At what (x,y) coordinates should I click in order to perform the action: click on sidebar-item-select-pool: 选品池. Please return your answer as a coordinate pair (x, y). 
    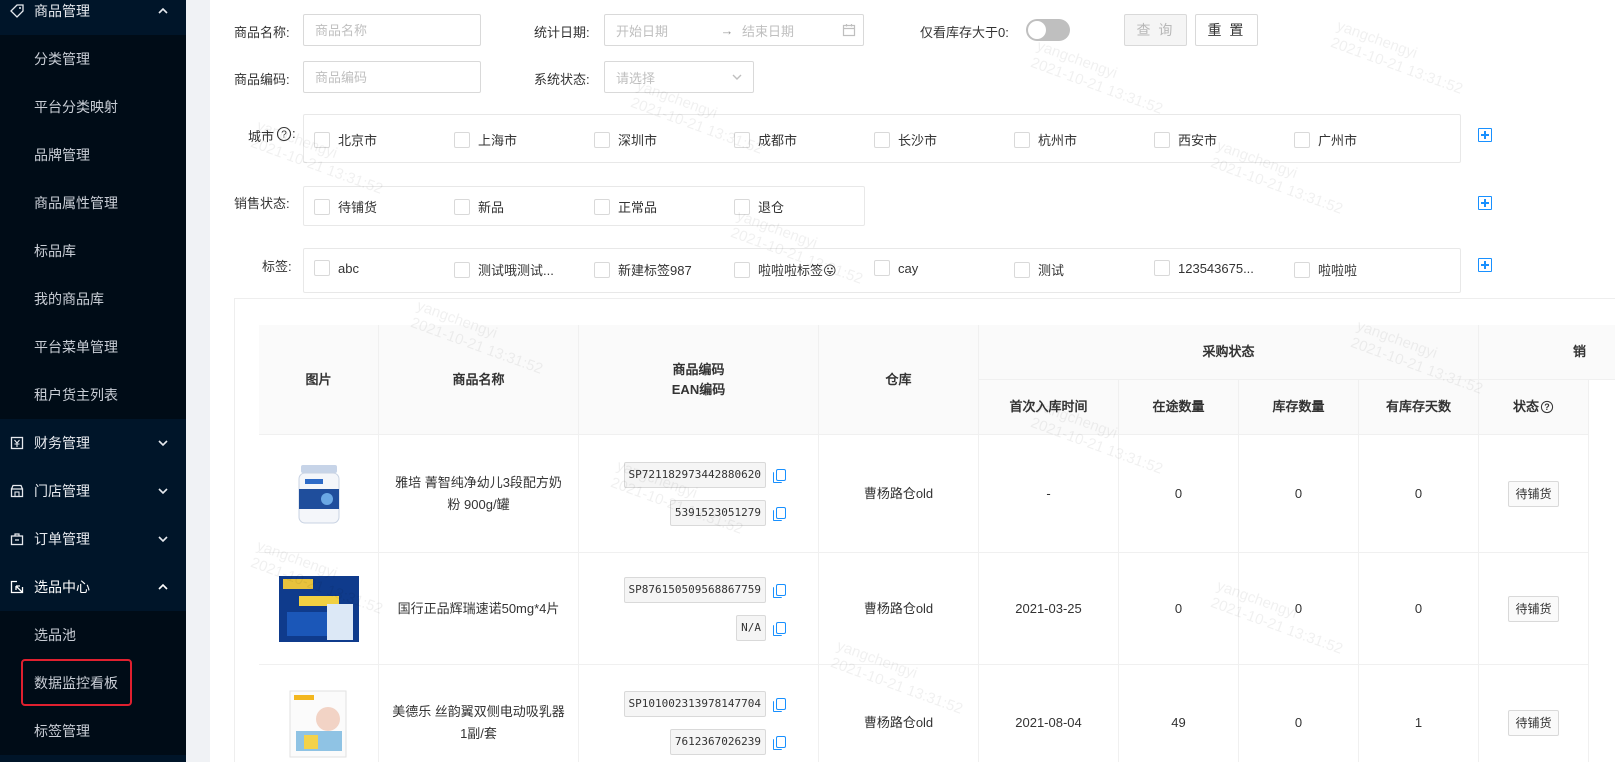
    Looking at the image, I should click on (93, 635).